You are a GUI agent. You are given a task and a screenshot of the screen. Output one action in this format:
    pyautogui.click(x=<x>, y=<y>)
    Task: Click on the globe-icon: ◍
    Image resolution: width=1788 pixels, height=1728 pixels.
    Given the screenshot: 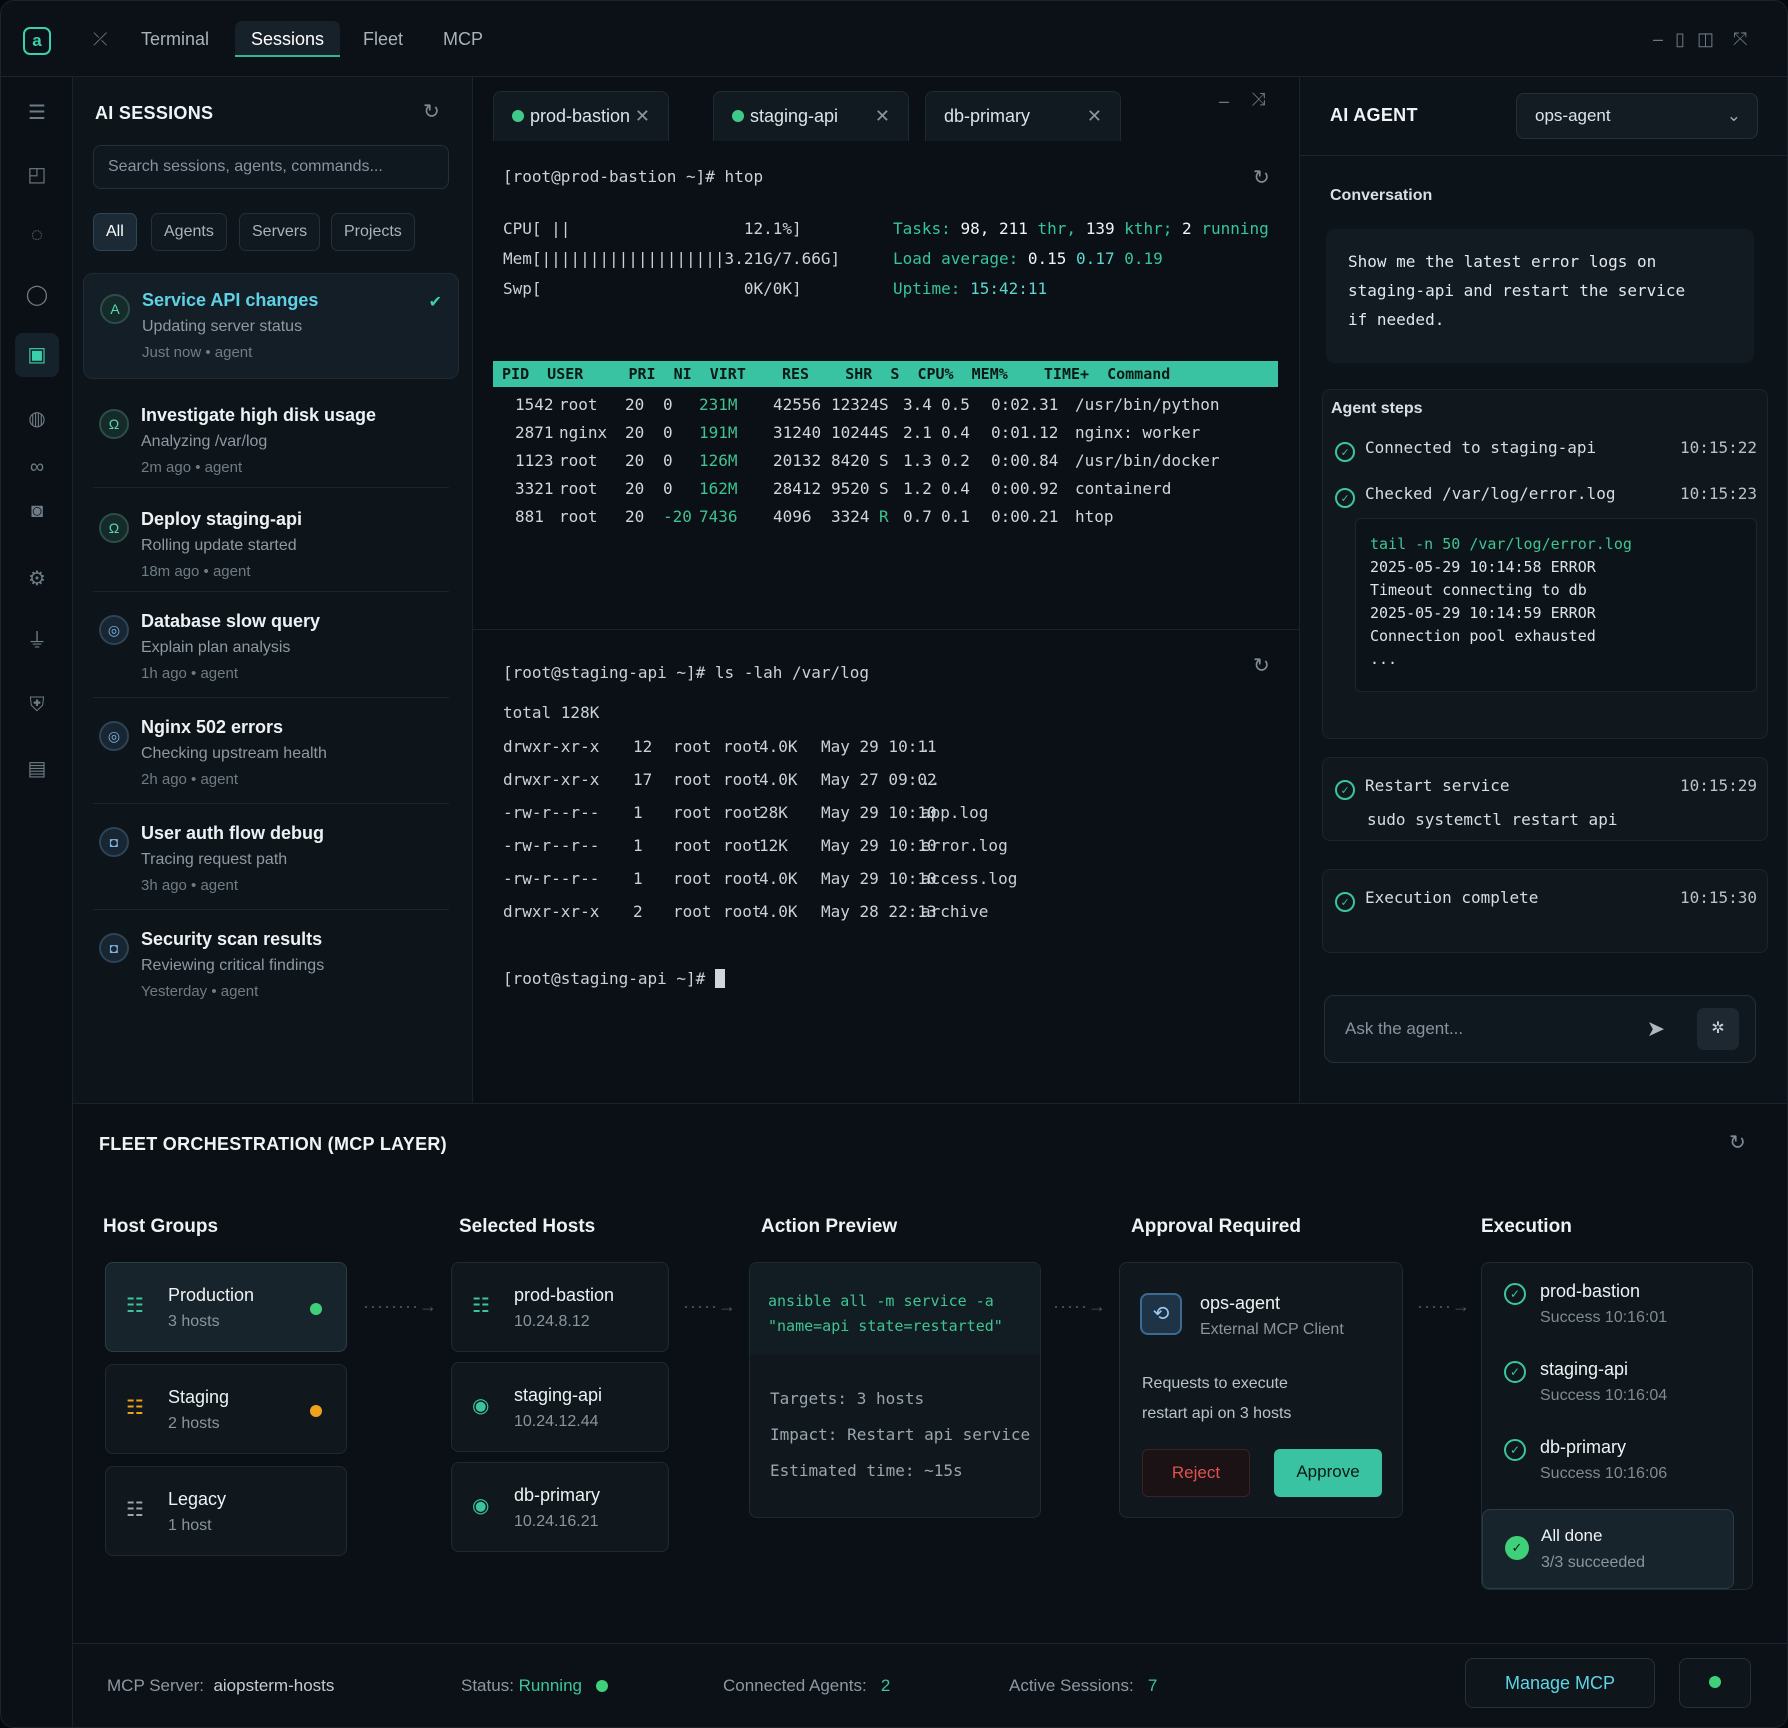 What is the action you would take?
    pyautogui.click(x=37, y=419)
    